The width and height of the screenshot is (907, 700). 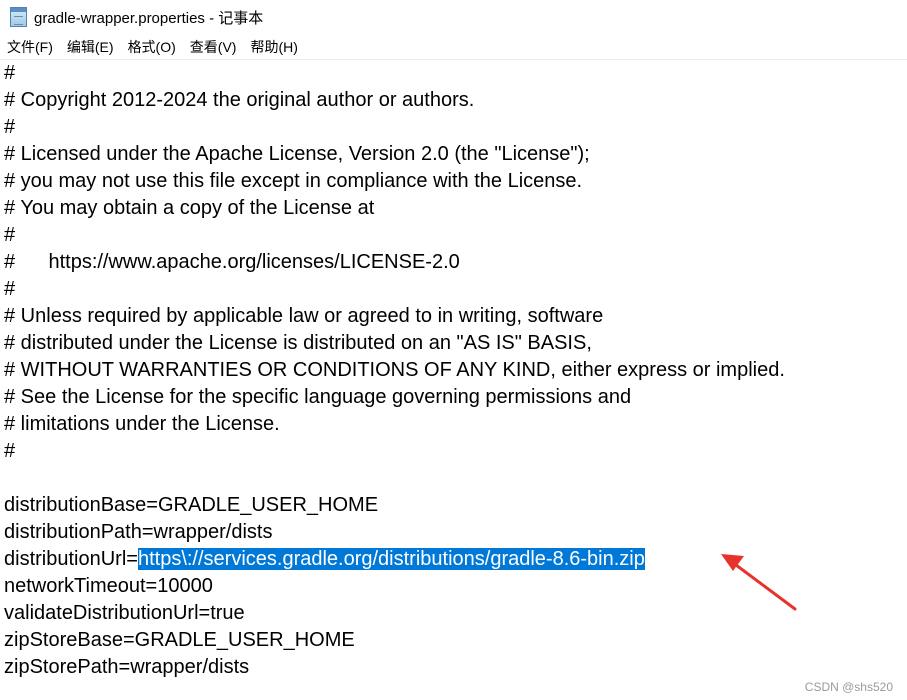 I want to click on menu-file: 文件(F), so click(x=30, y=47).